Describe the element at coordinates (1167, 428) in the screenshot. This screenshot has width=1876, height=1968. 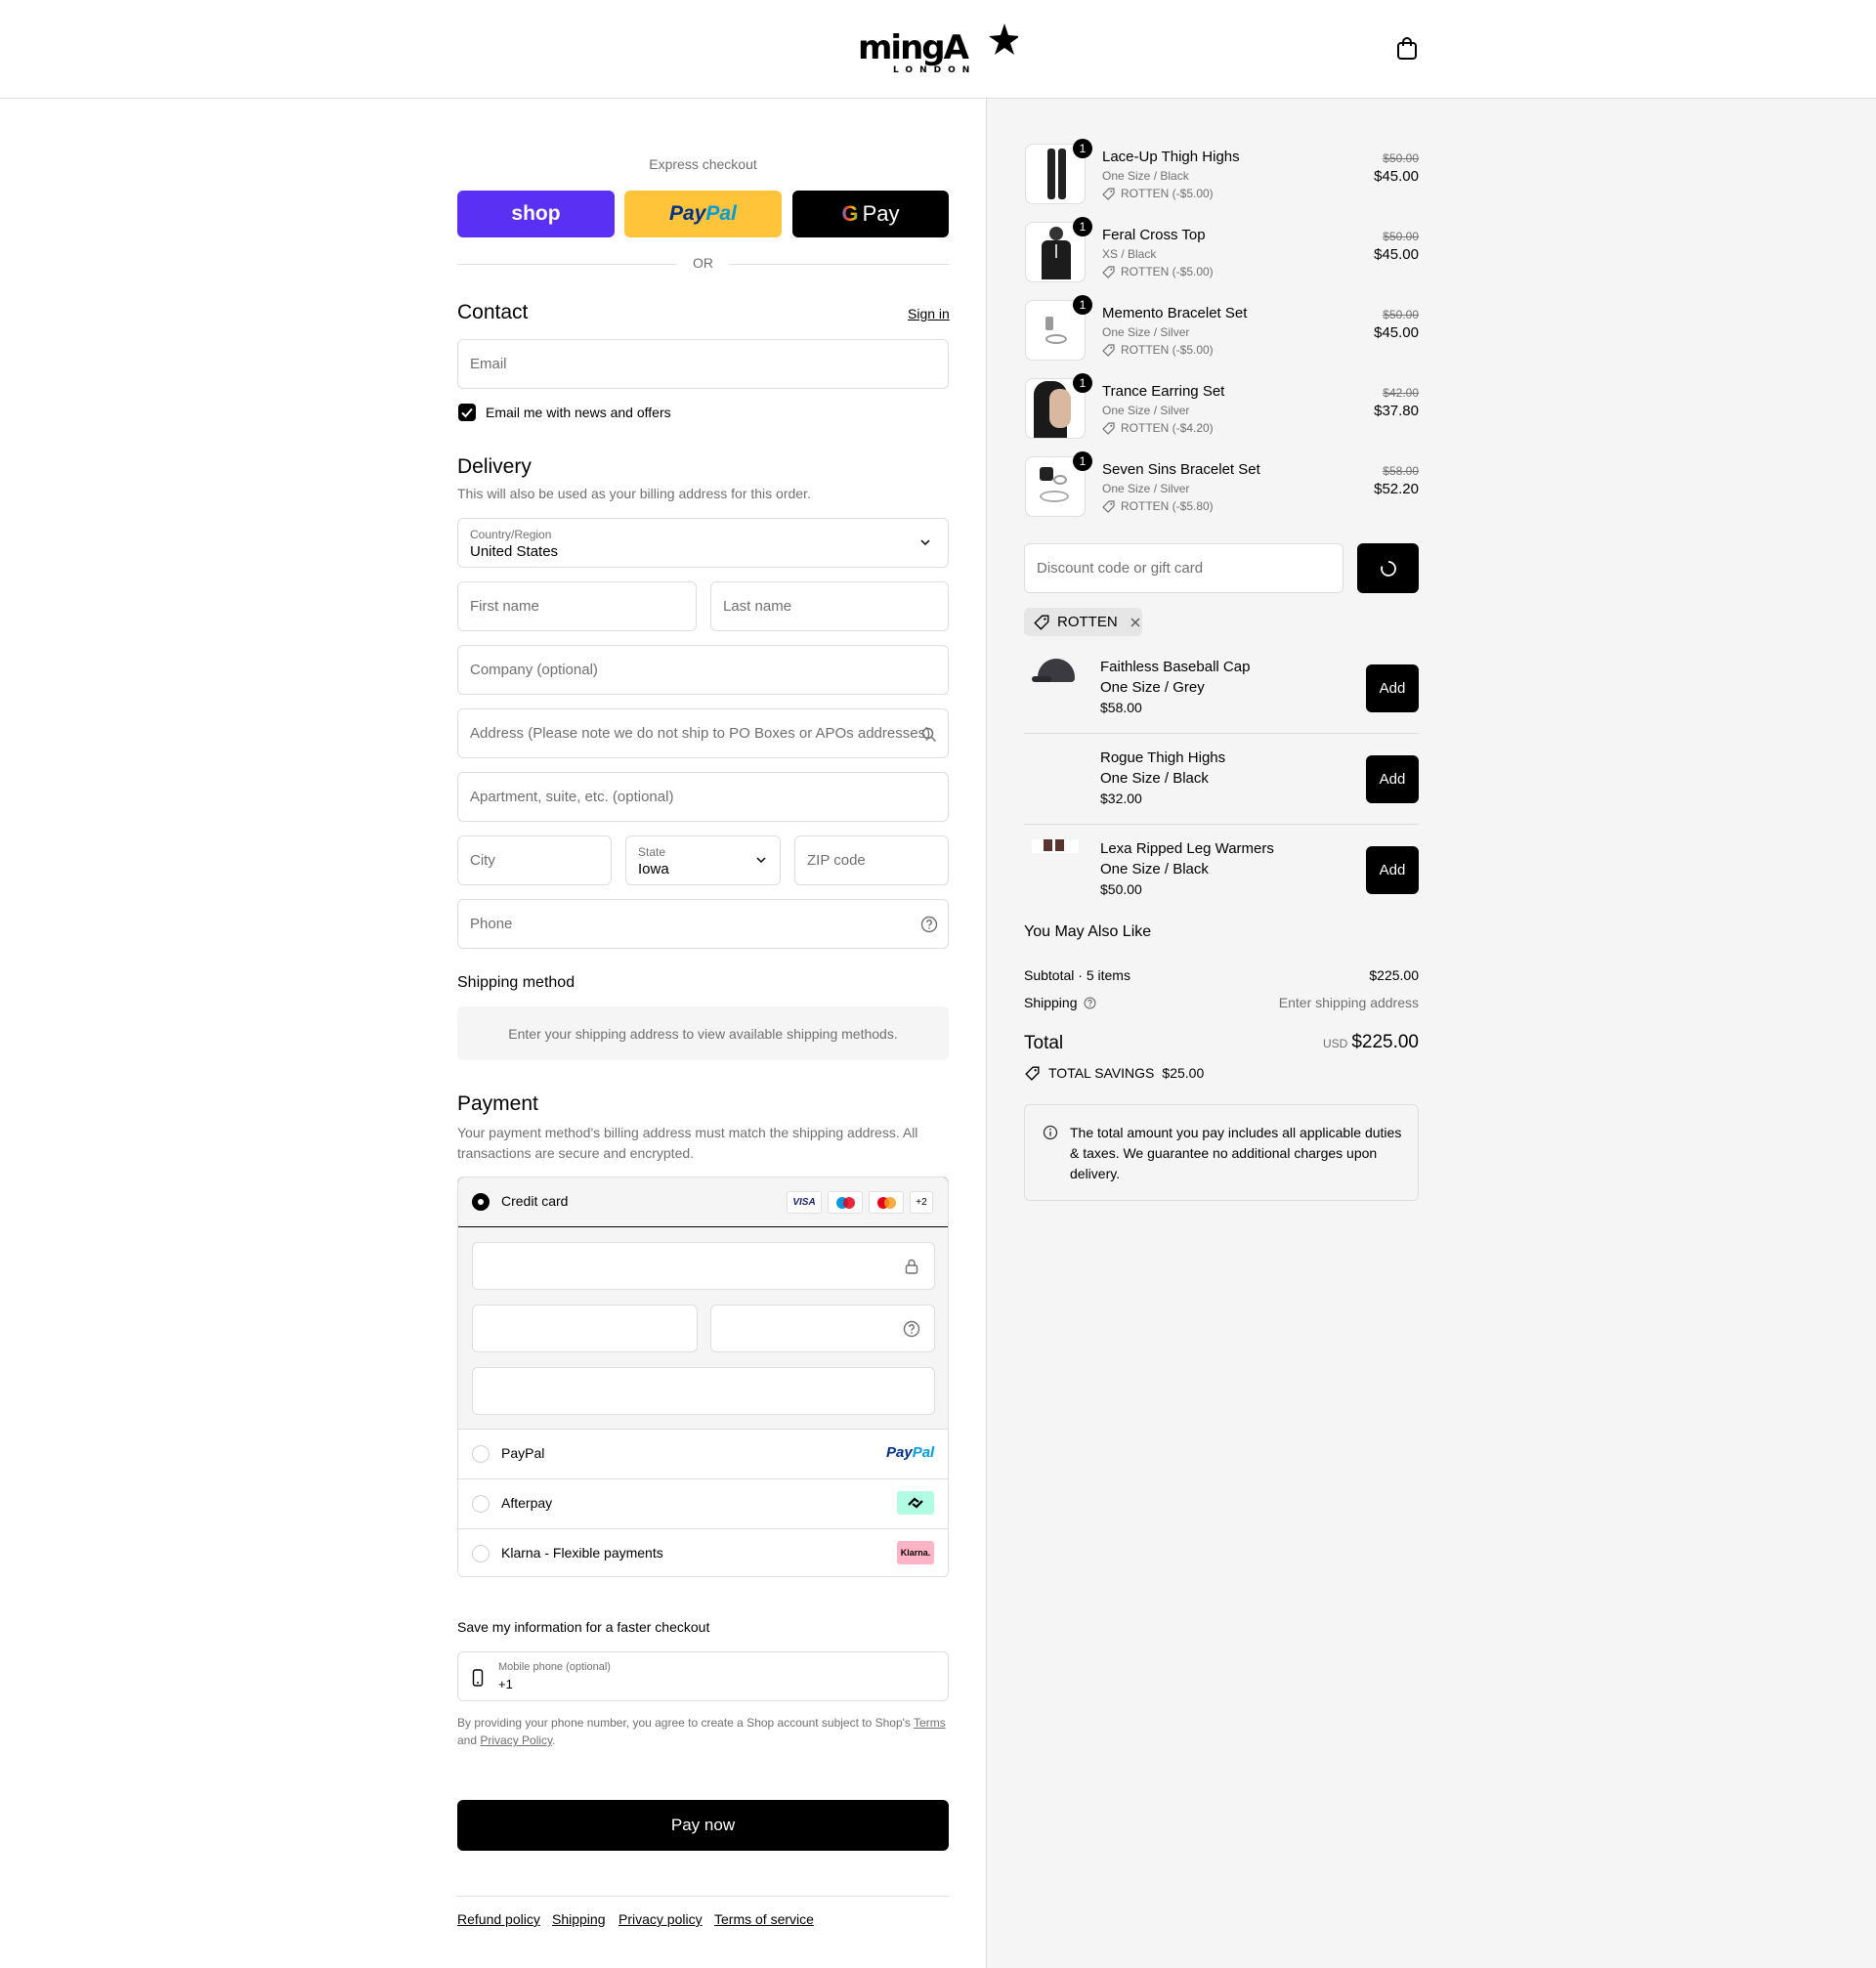
I see `discount-label: ROTTEN (-$4.20)` at that location.